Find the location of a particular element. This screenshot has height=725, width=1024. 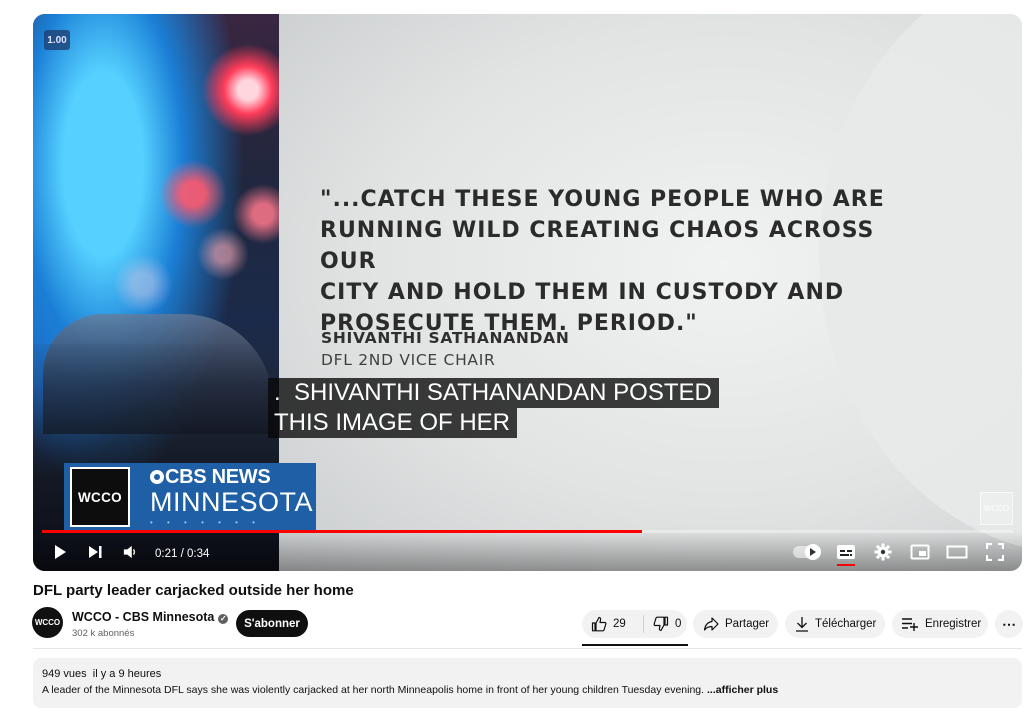

share-button: Partager is located at coordinates (735, 624).